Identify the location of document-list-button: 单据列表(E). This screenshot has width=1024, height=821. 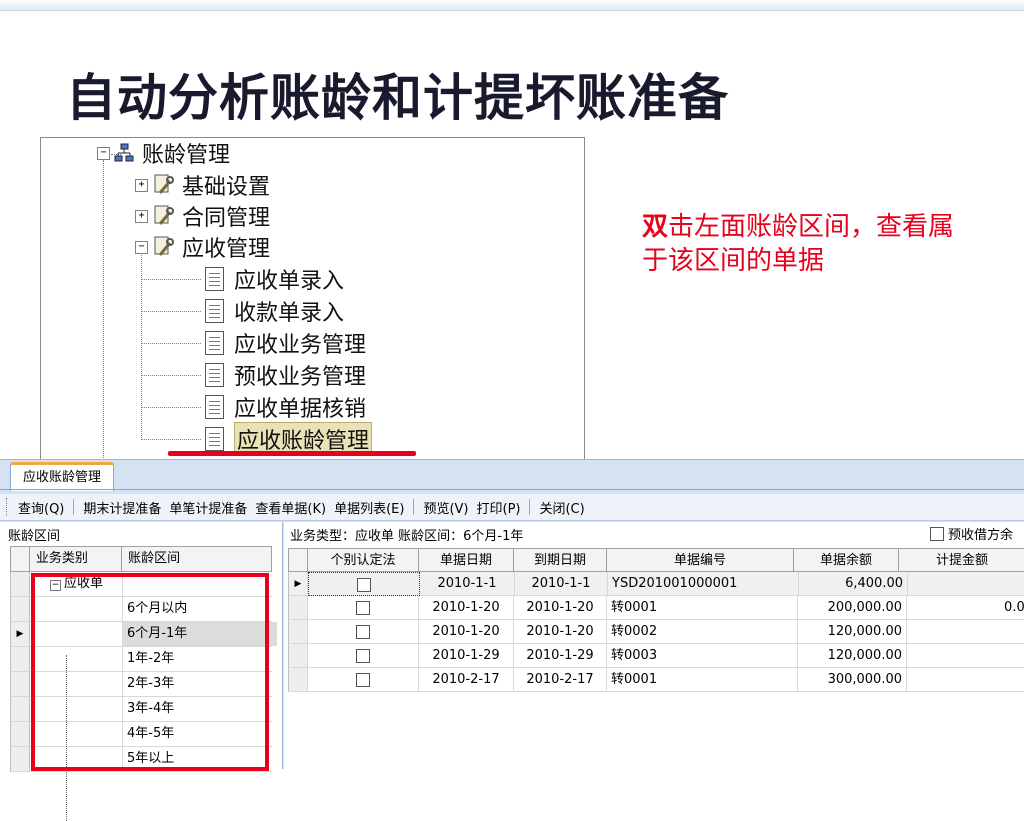
(369, 507).